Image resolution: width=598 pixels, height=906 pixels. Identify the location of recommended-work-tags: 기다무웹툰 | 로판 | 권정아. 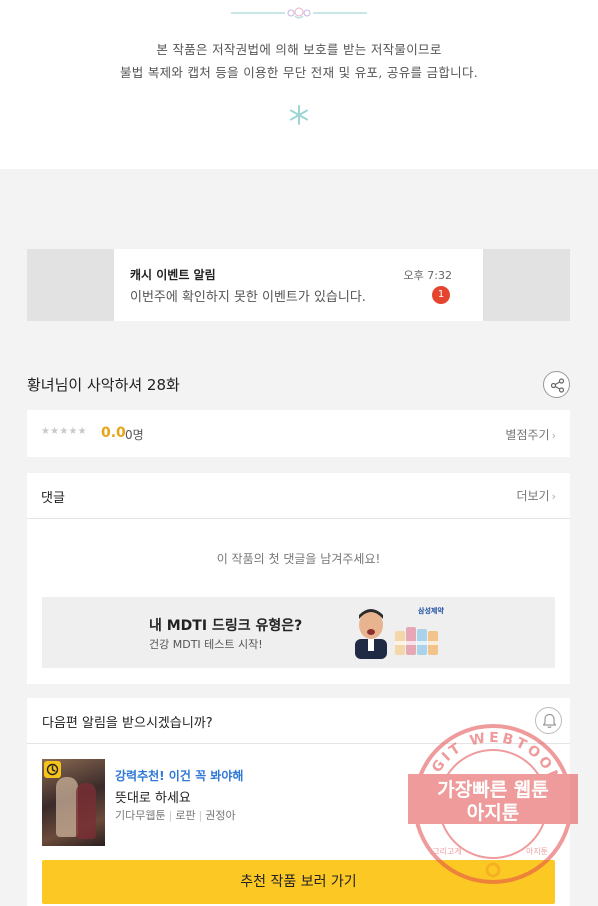
(175, 815).